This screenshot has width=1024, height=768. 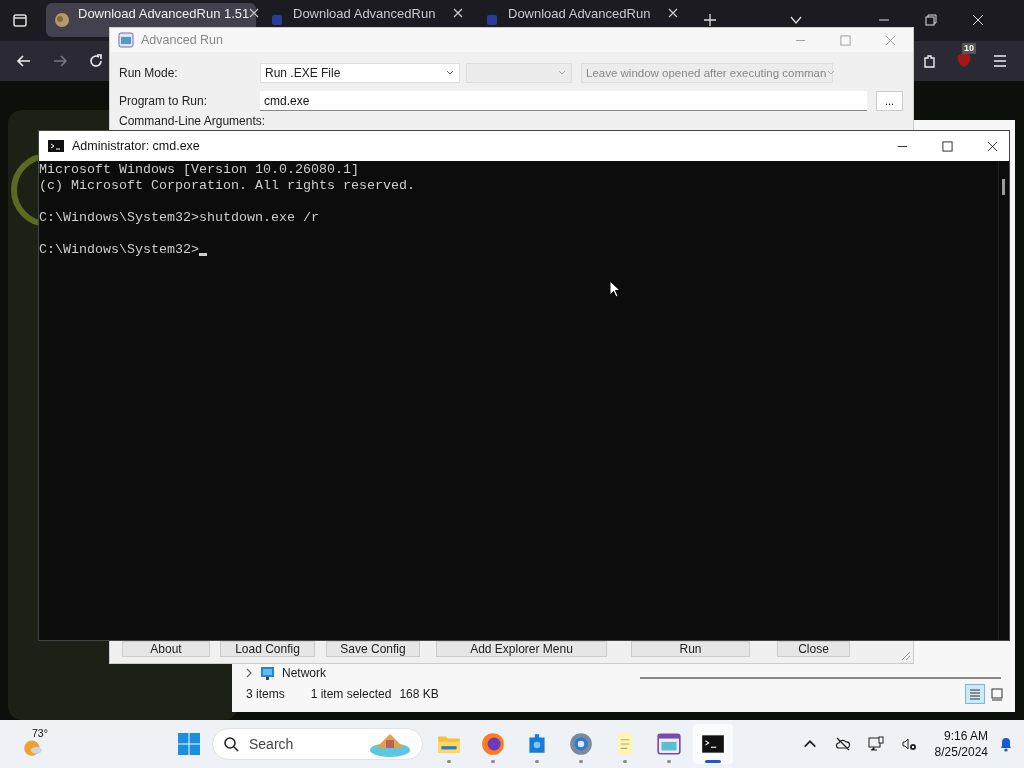 I want to click on reload-icon, so click(x=96, y=60).